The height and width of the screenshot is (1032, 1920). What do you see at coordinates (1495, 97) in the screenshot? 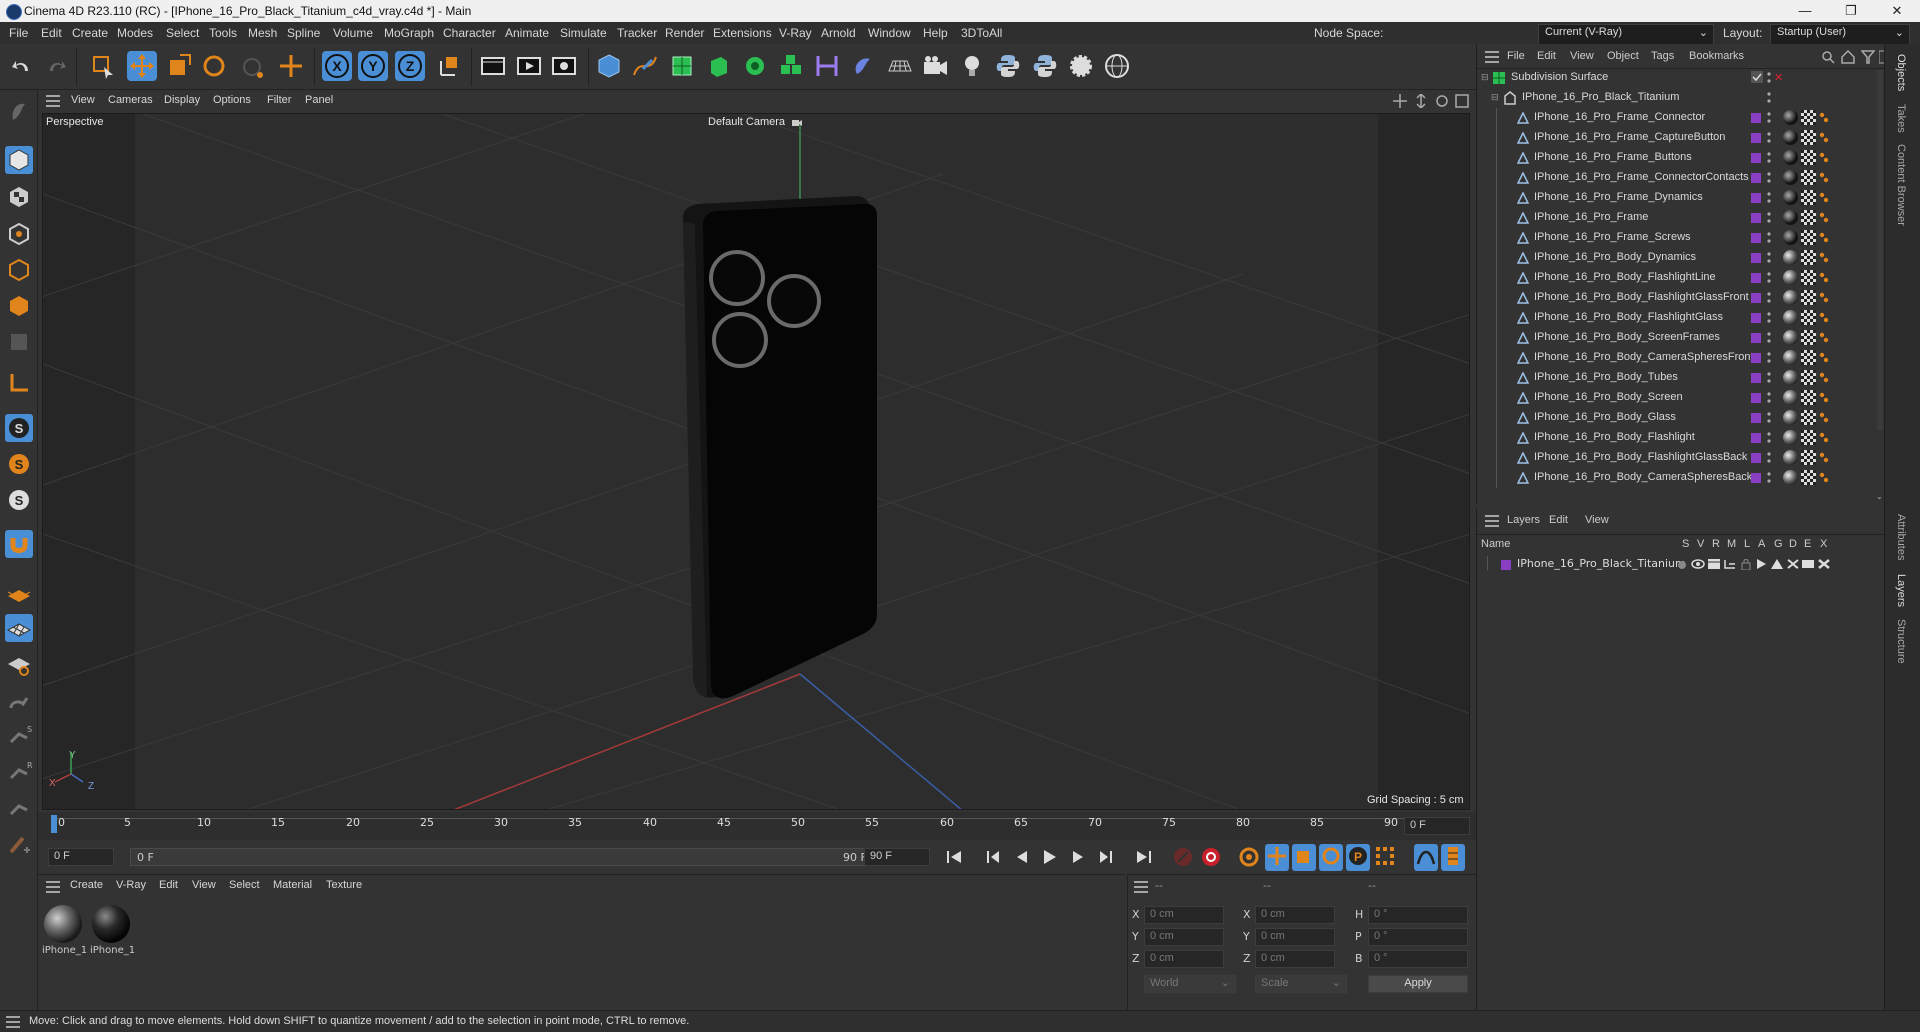
I see `collapse-icon: ⊟` at bounding box center [1495, 97].